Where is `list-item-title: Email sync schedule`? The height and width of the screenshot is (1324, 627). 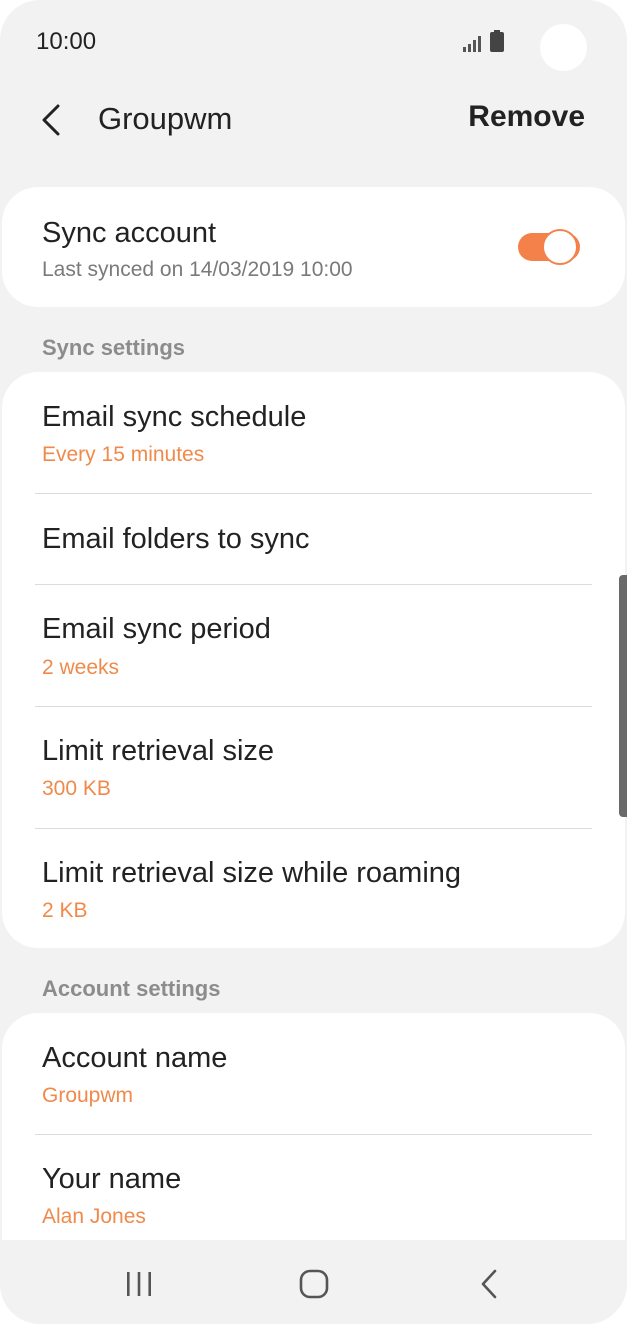 list-item-title: Email sync schedule is located at coordinates (174, 417).